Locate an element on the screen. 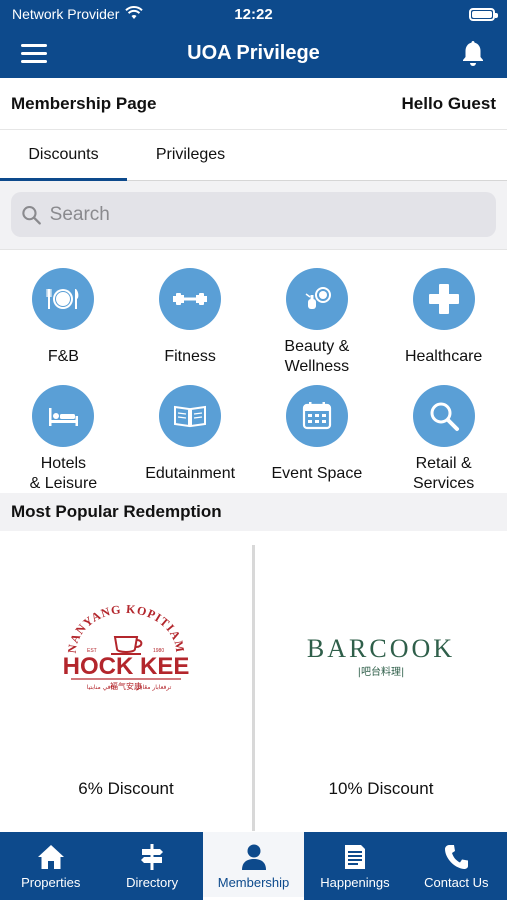 The width and height of the screenshot is (507, 900). dumbbell-icon is located at coordinates (190, 299).